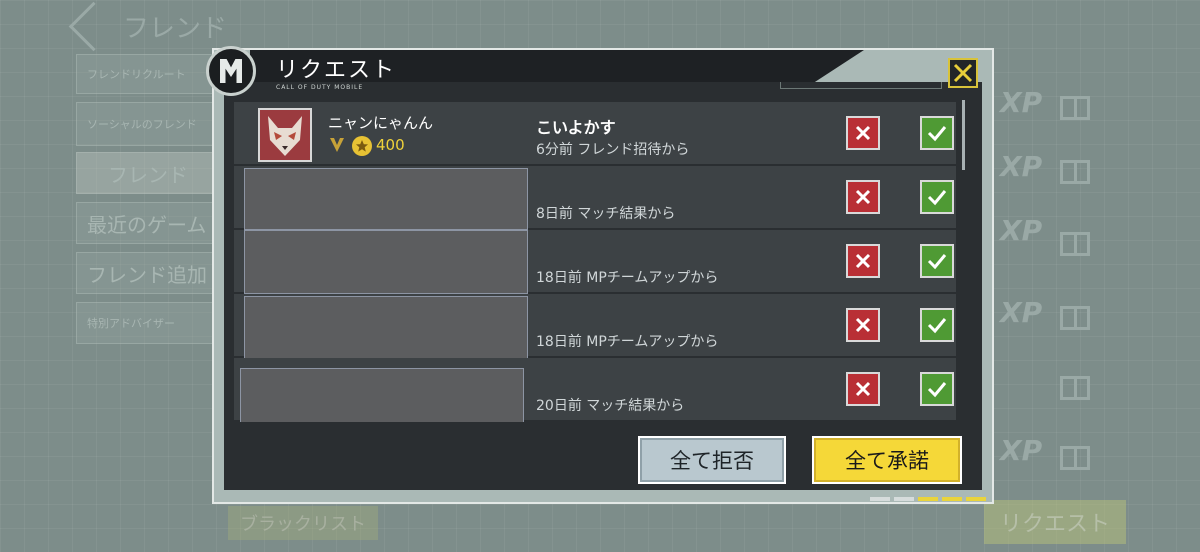 The height and width of the screenshot is (552, 1200). I want to click on page-indicator, so click(928, 499).